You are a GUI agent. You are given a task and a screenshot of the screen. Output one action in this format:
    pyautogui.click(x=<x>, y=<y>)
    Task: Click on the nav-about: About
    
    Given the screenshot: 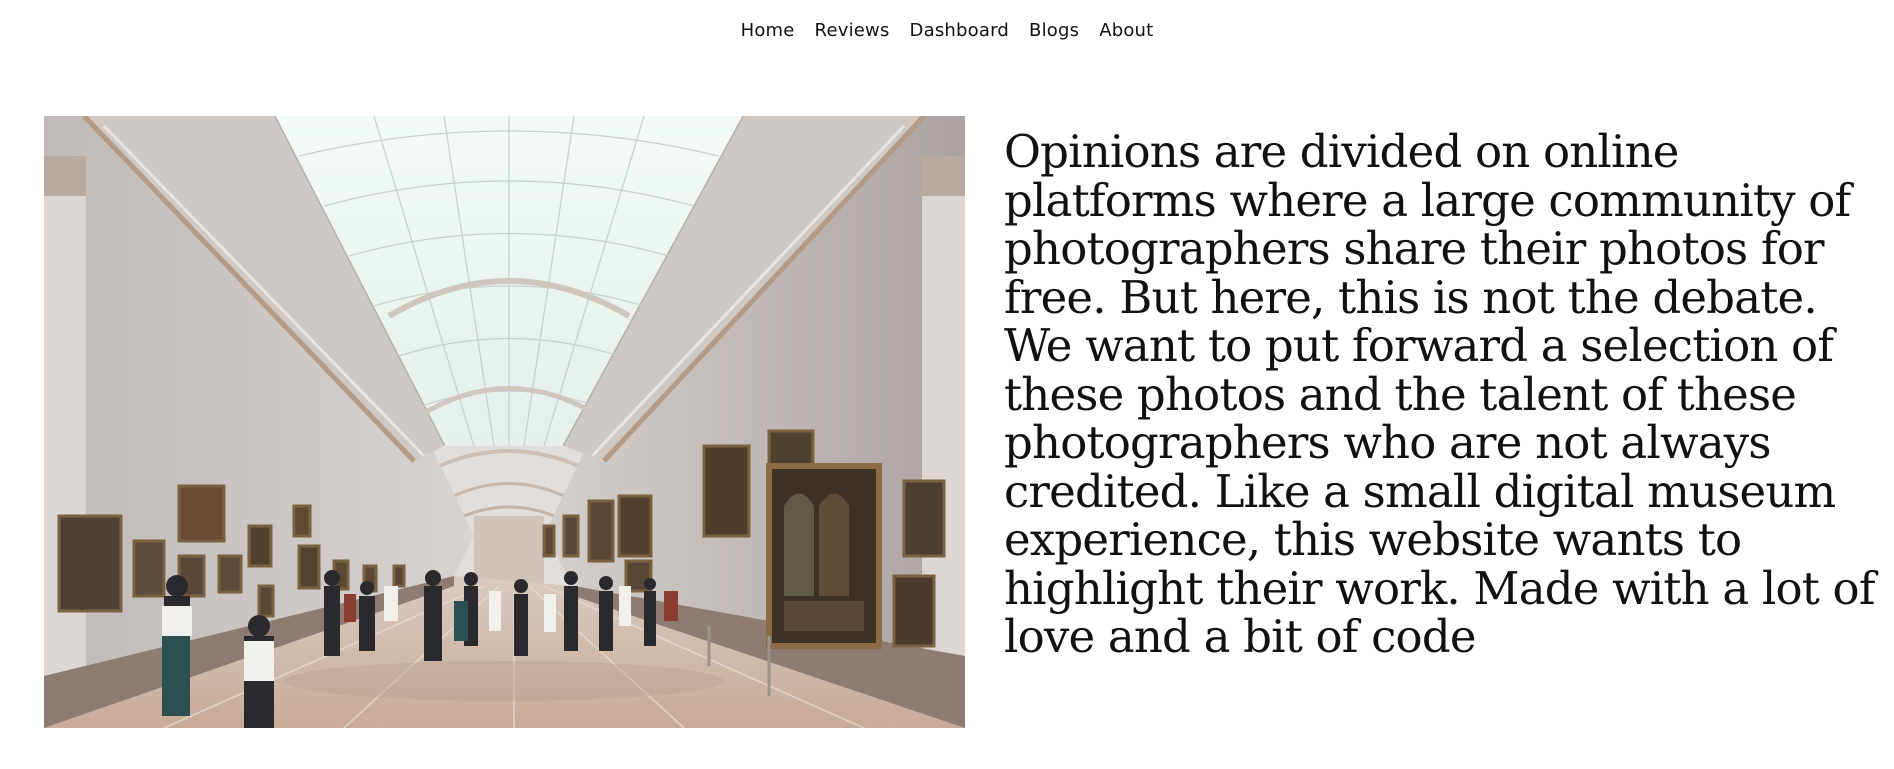 What is the action you would take?
    pyautogui.click(x=1126, y=30)
    